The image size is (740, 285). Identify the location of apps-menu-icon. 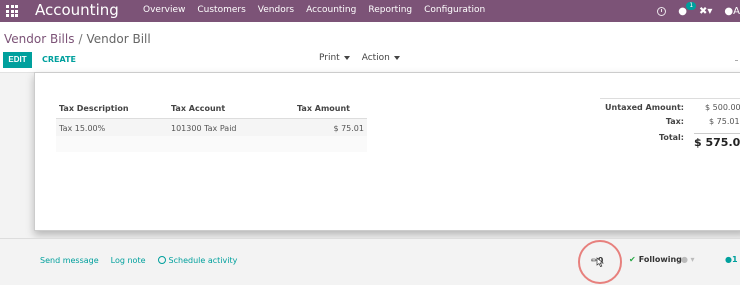
(12, 11).